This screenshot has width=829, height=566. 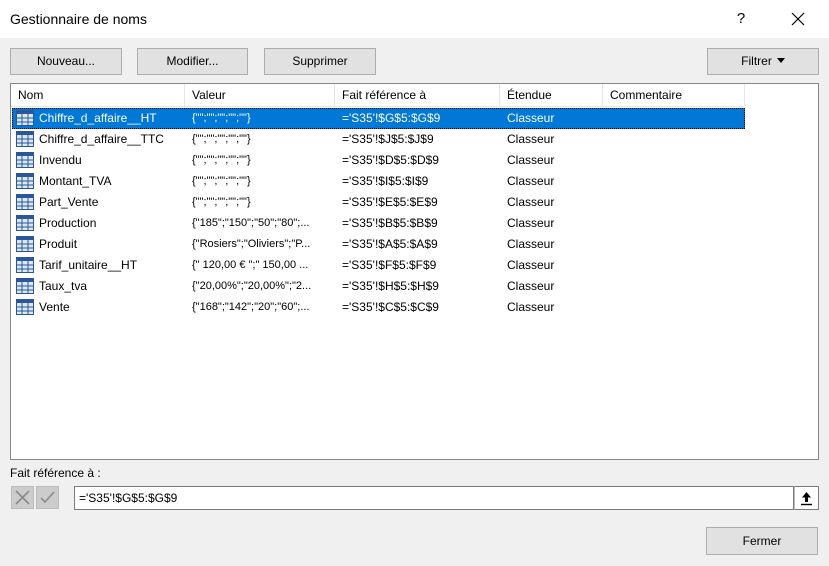 I want to click on help-button: ?, so click(x=741, y=19).